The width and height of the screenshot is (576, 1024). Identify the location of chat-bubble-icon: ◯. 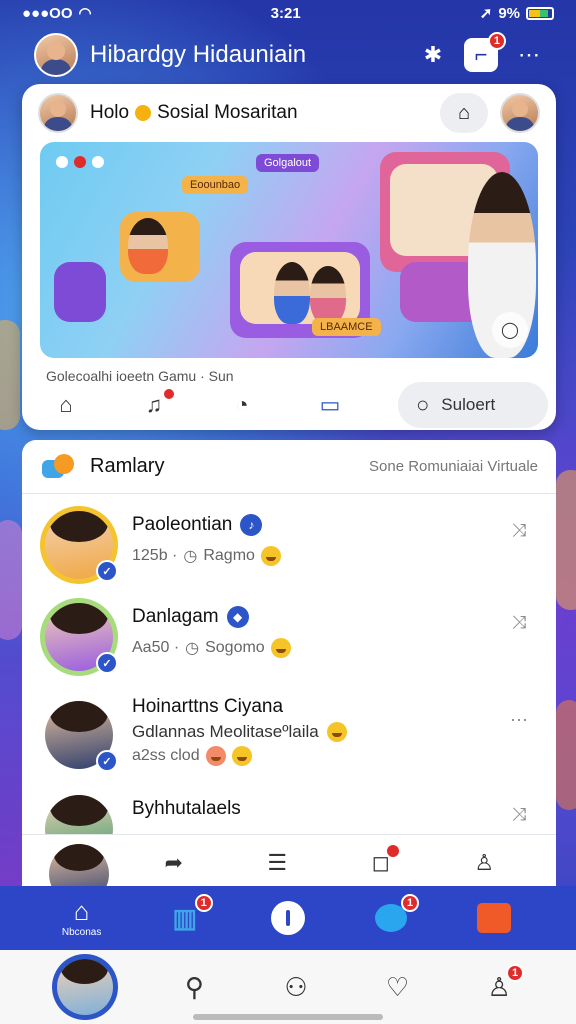
(510, 330).